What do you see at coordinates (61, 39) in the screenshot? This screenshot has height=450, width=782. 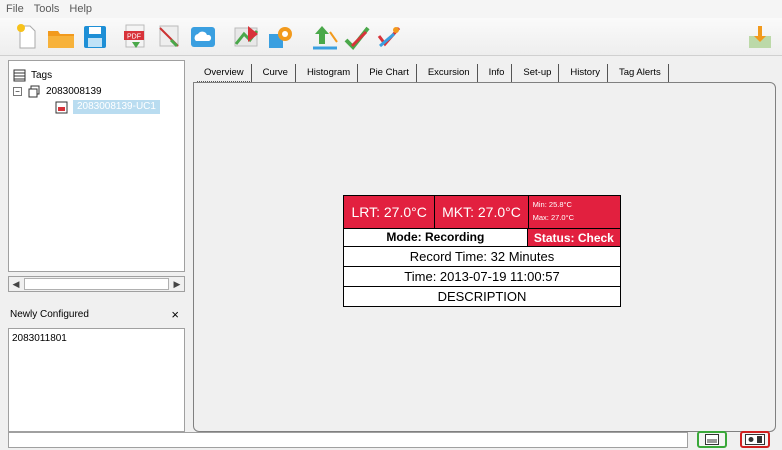 I see `open-folder-icon` at bounding box center [61, 39].